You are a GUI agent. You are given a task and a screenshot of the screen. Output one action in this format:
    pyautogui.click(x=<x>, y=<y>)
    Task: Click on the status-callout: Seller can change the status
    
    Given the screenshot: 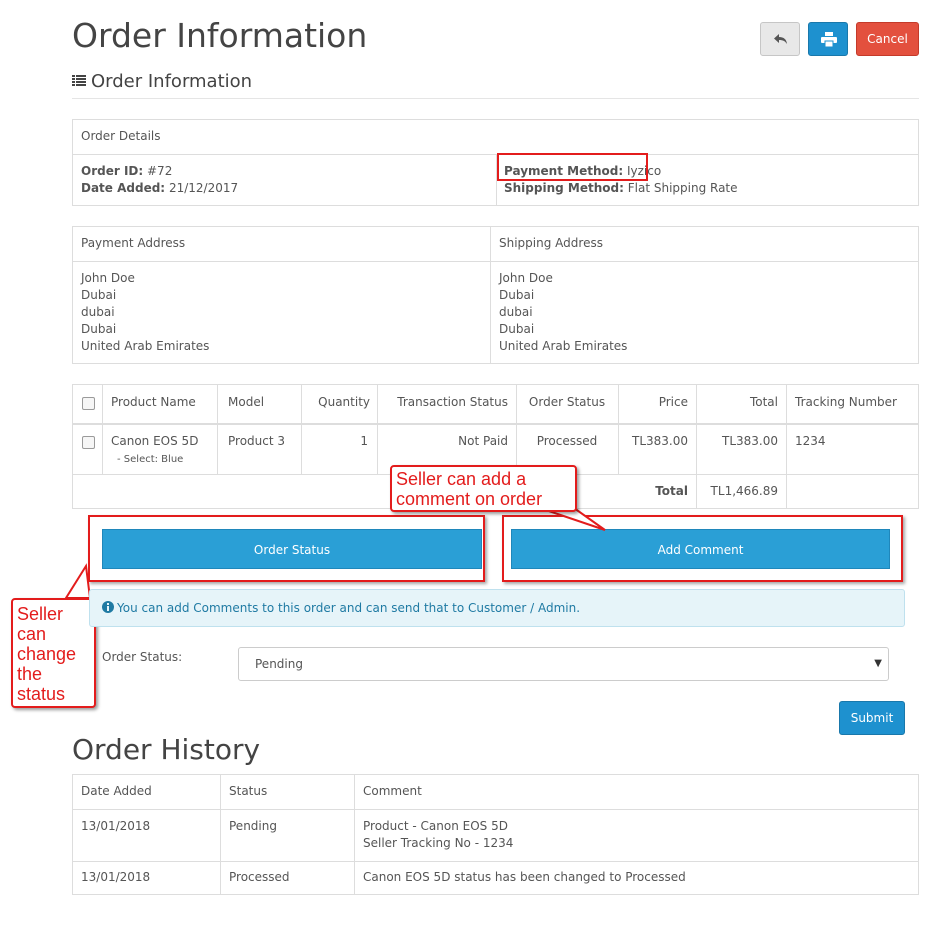 What is the action you would take?
    pyautogui.click(x=53, y=653)
    